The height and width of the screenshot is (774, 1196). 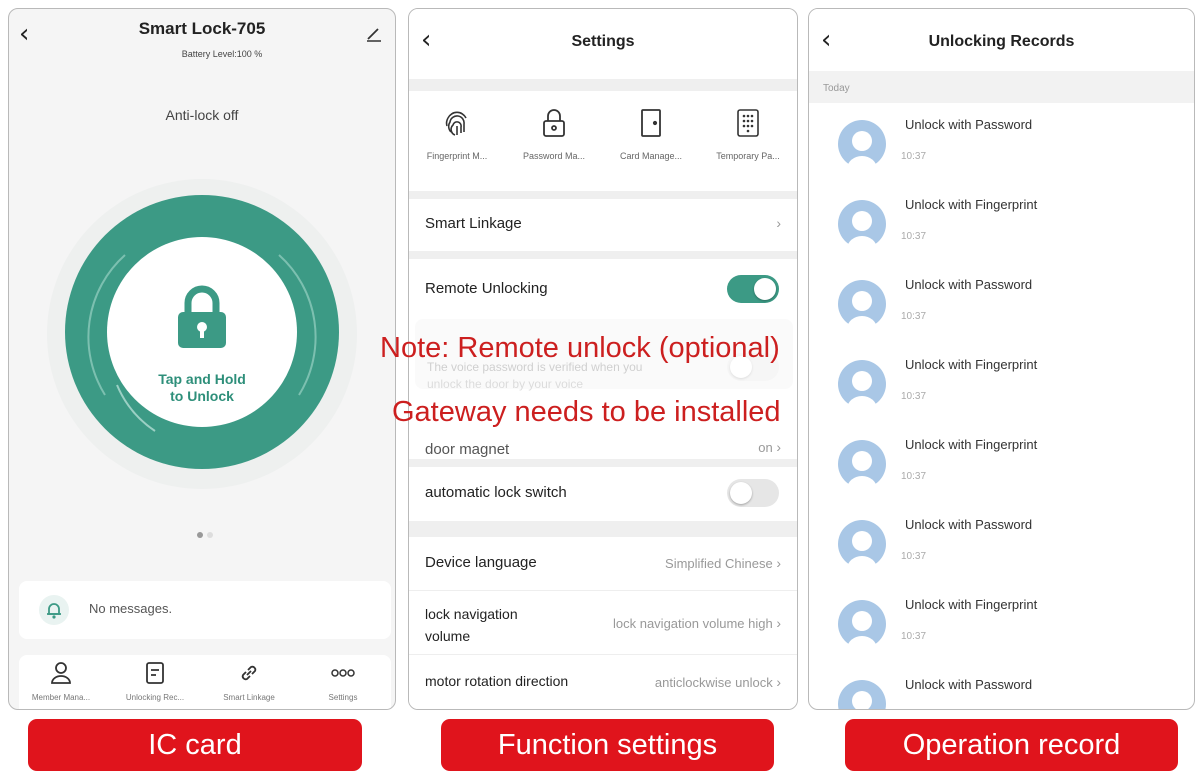 What do you see at coordinates (155, 673) in the screenshot?
I see `record-icon` at bounding box center [155, 673].